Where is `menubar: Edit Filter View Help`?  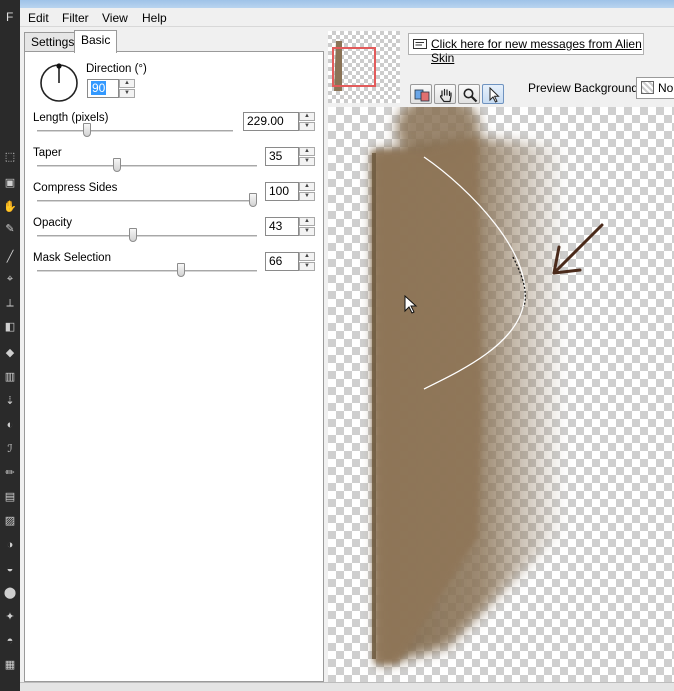 menubar: Edit Filter View Help is located at coordinates (347, 17).